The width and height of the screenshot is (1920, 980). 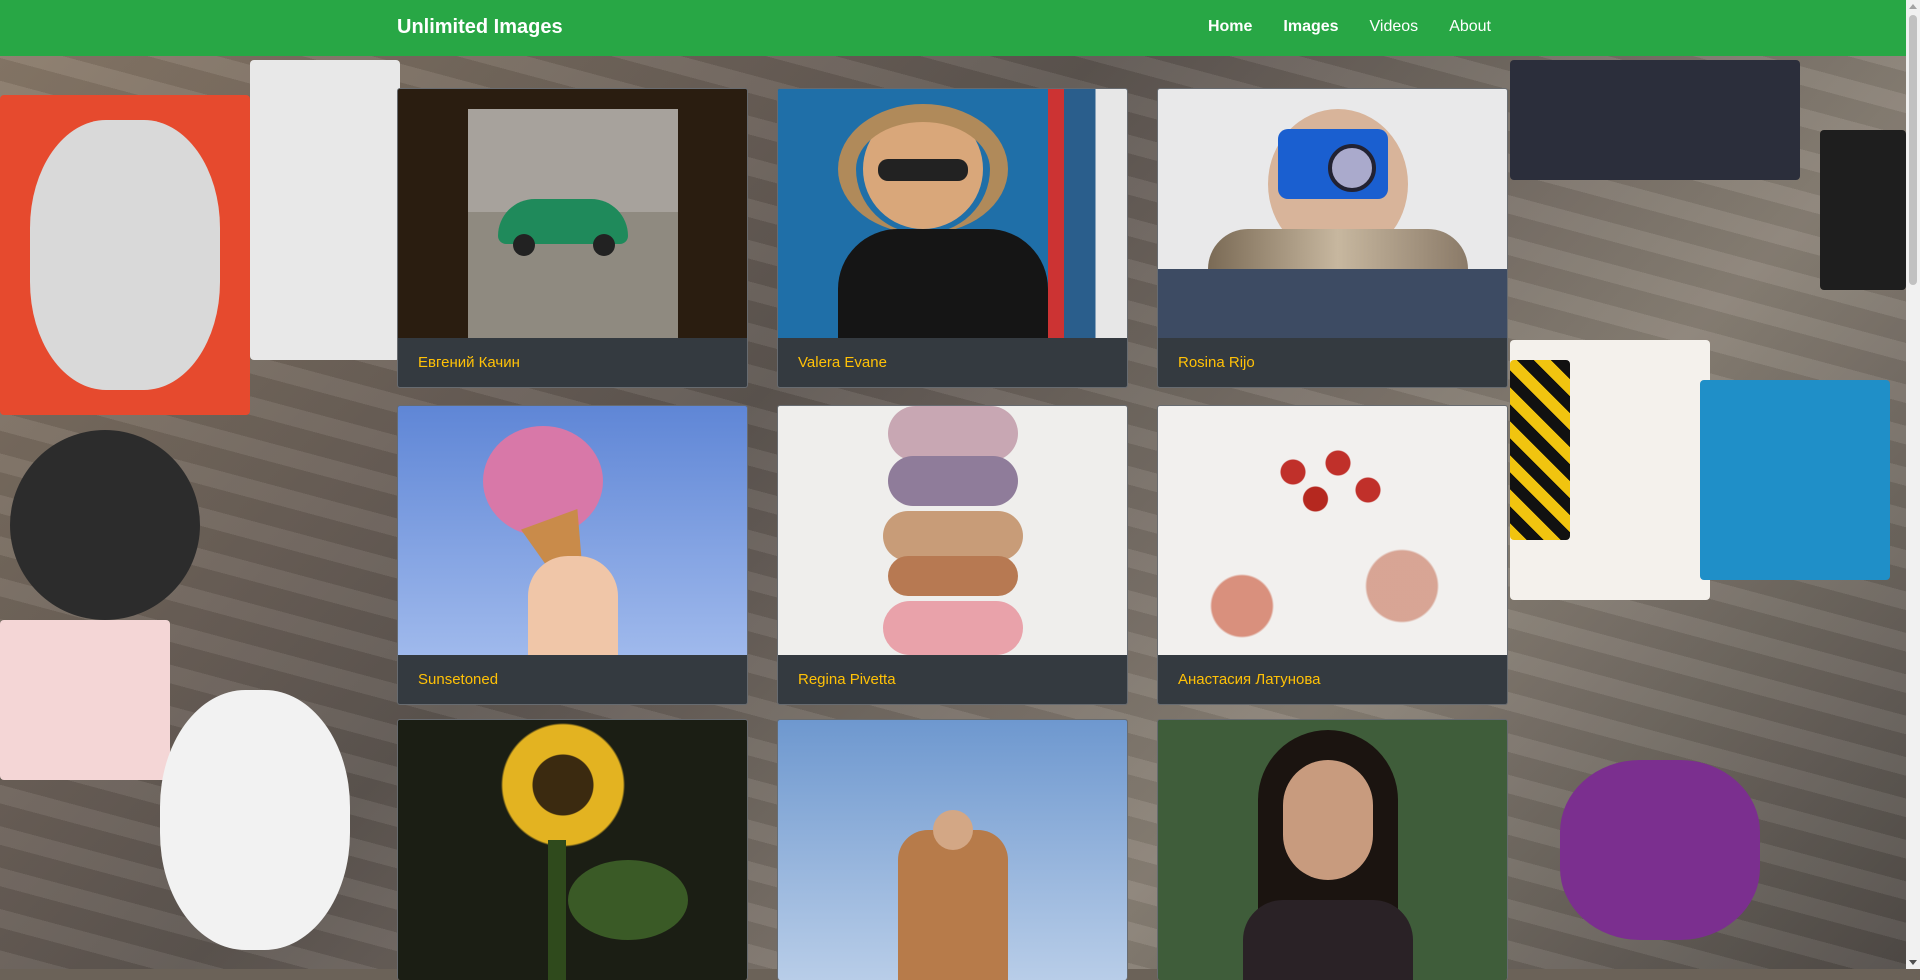 What do you see at coordinates (1470, 27) in the screenshot?
I see `nav-link-about: About` at bounding box center [1470, 27].